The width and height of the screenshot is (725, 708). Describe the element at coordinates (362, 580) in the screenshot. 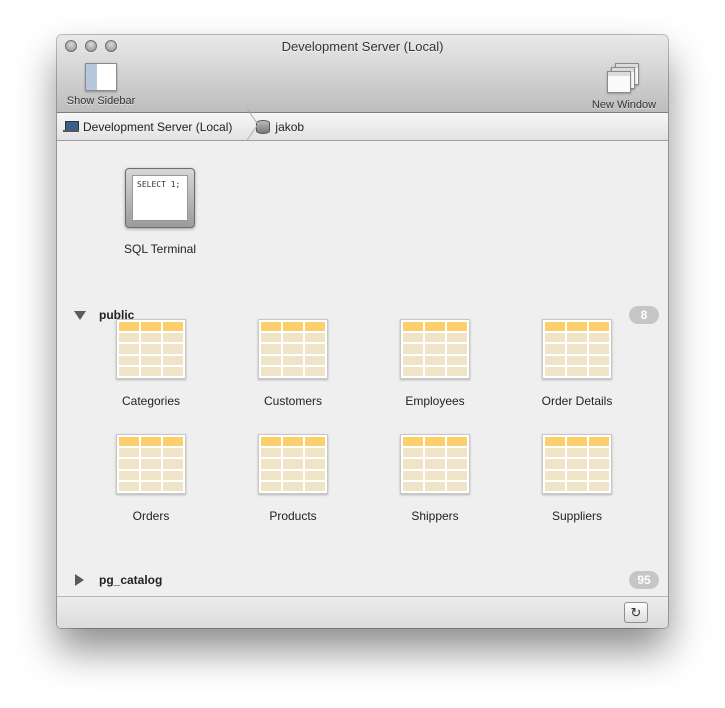

I see `schema-row-pg-catalog: pg_catalog 95` at that location.